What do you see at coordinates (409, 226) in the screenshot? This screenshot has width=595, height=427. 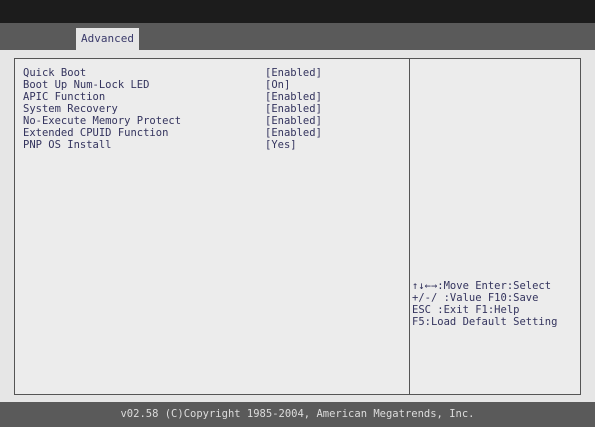 I see `panel-divider` at bounding box center [409, 226].